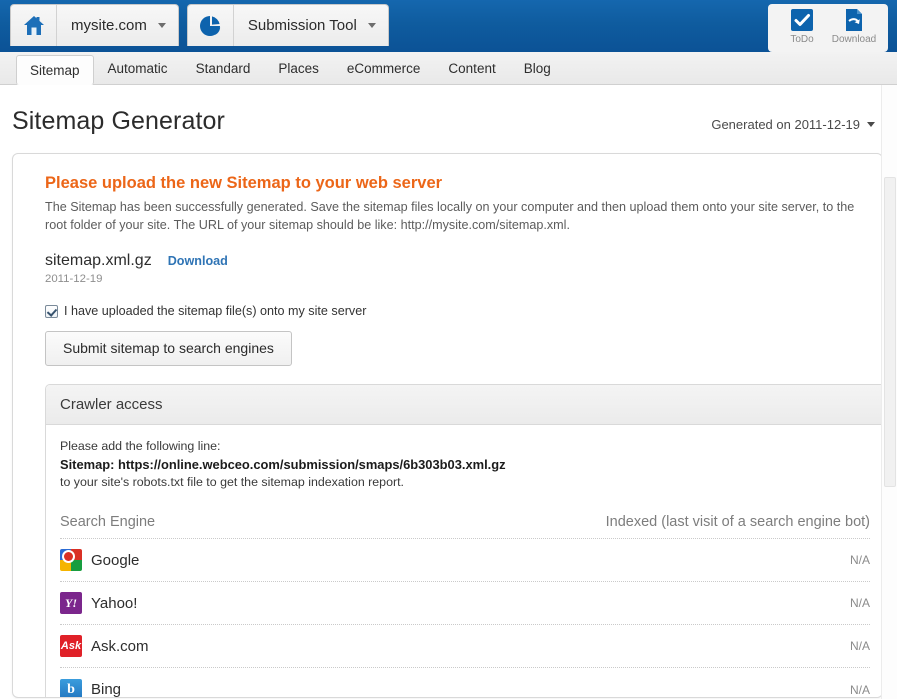 This screenshot has width=897, height=699. What do you see at coordinates (802, 20) in the screenshot?
I see `checkmark-square-icon` at bounding box center [802, 20].